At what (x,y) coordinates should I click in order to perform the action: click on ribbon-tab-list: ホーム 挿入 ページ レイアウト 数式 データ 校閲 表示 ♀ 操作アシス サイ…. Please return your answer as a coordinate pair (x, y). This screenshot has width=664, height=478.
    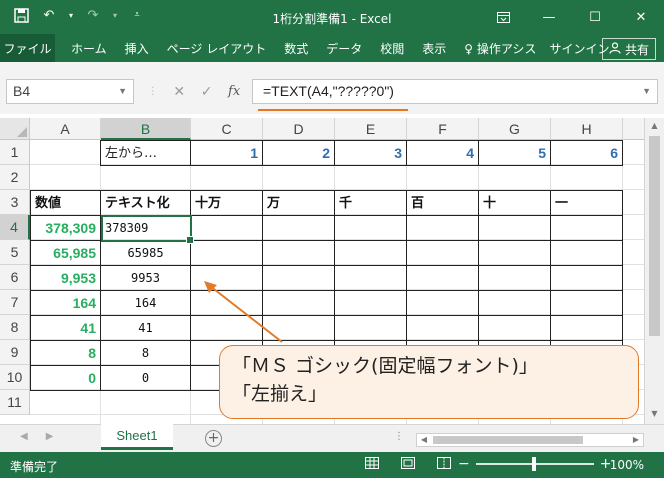
    Looking at the image, I should click on (340, 48).